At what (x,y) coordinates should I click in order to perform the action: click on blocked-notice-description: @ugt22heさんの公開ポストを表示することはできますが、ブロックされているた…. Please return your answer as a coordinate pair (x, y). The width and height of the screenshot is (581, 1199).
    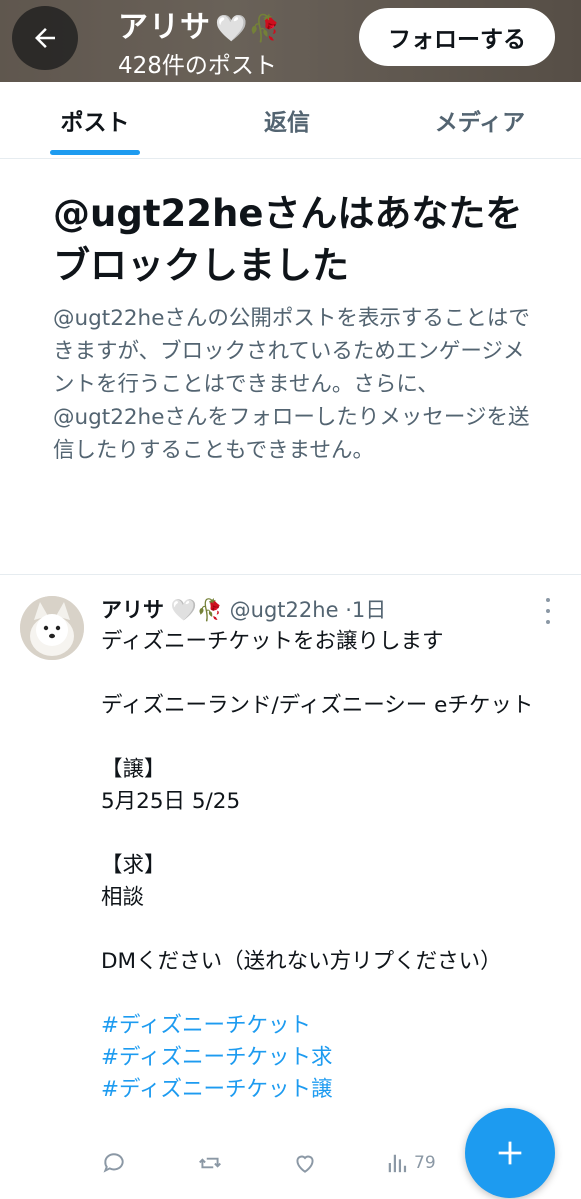
    Looking at the image, I should click on (291, 384).